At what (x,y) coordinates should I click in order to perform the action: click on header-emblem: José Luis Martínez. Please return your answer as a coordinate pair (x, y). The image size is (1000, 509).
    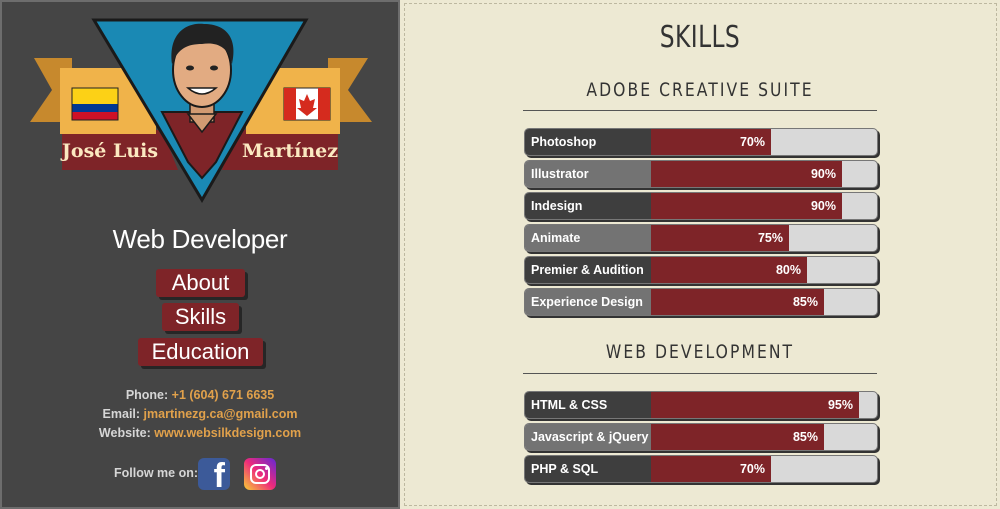
    Looking at the image, I should click on (201, 110).